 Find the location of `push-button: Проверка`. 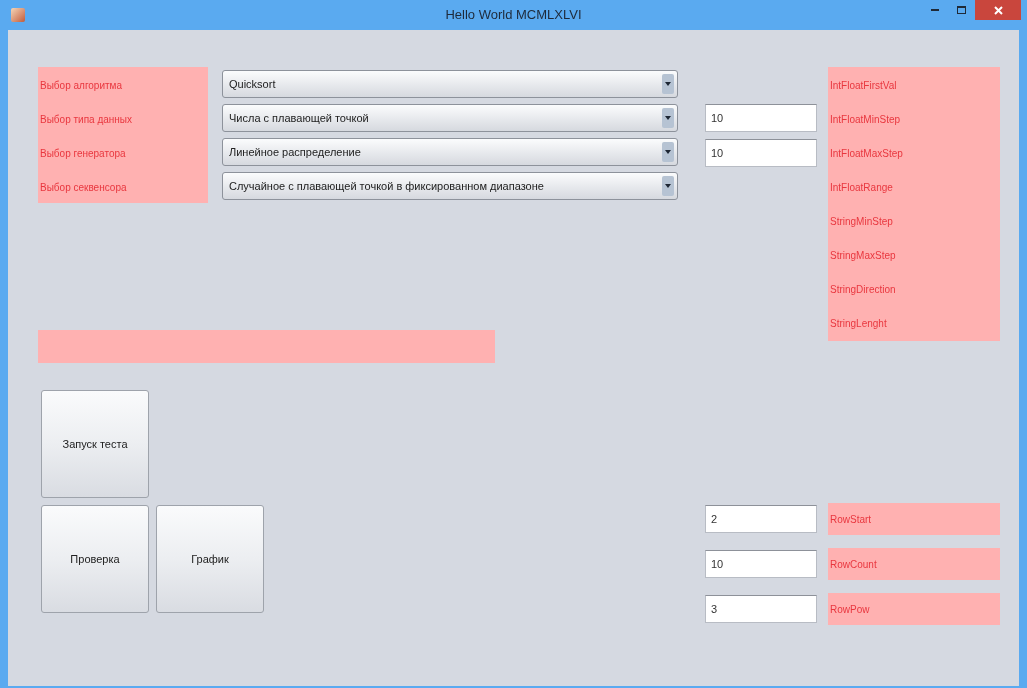

push-button: Проверка is located at coordinates (95, 559).